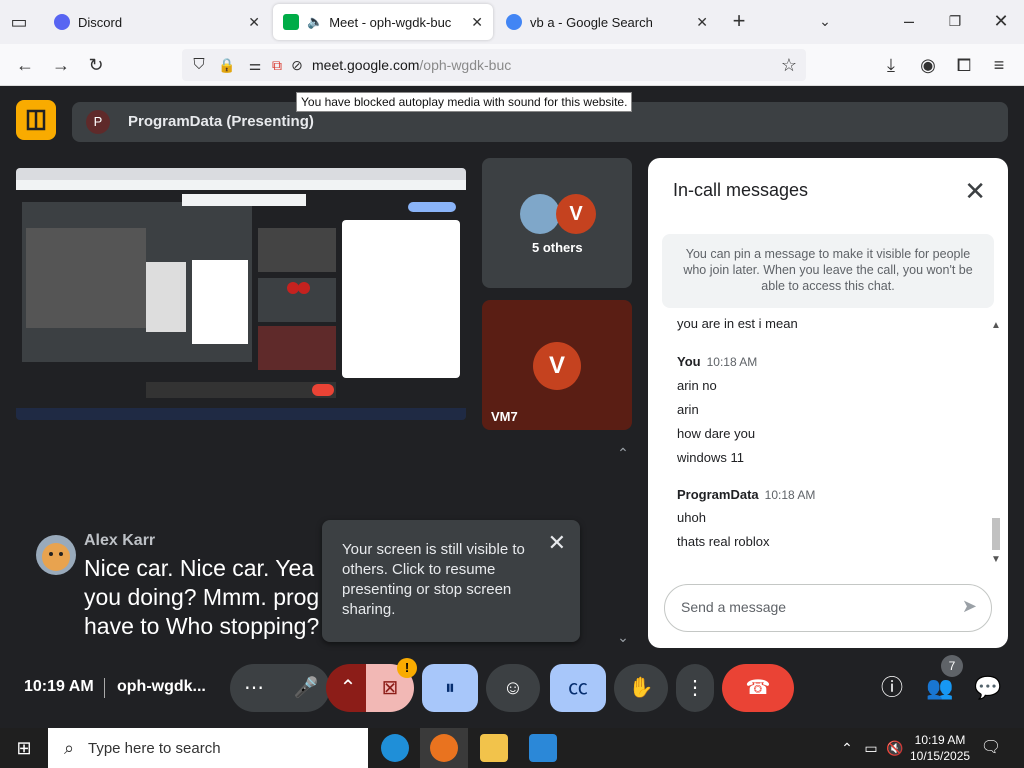 This screenshot has width=1024, height=768. What do you see at coordinates (718, 494) in the screenshot?
I see `sender-name: ProgramData` at bounding box center [718, 494].